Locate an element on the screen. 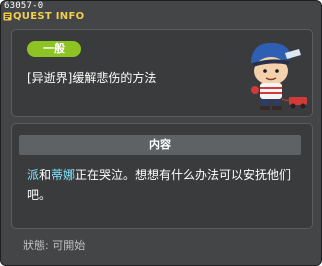 The width and height of the screenshot is (322, 266). quest-status: 狀態: 可開始 is located at coordinates (54, 245).